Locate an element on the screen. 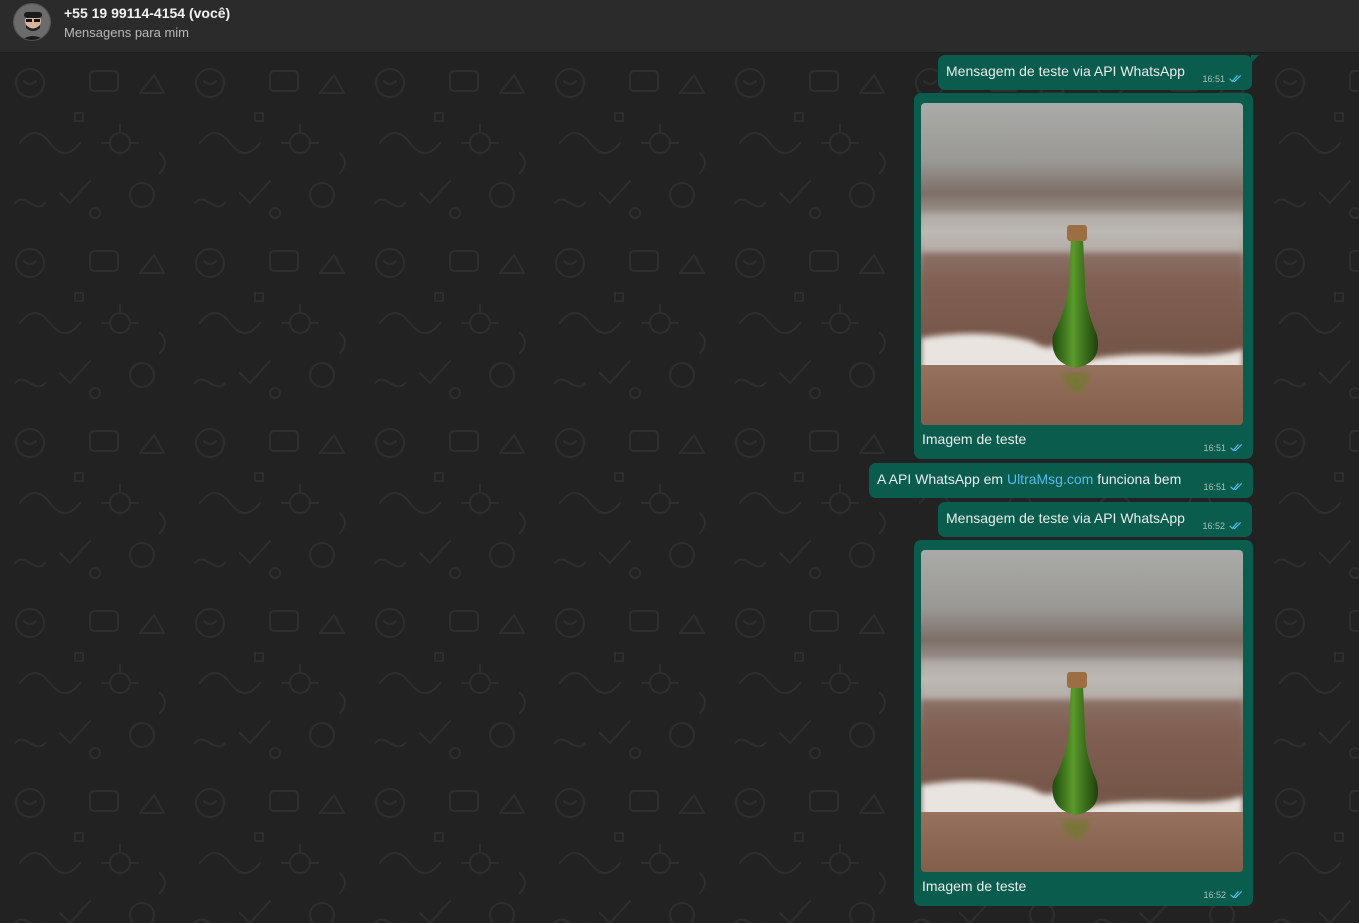  contact-avatar is located at coordinates (32, 22).